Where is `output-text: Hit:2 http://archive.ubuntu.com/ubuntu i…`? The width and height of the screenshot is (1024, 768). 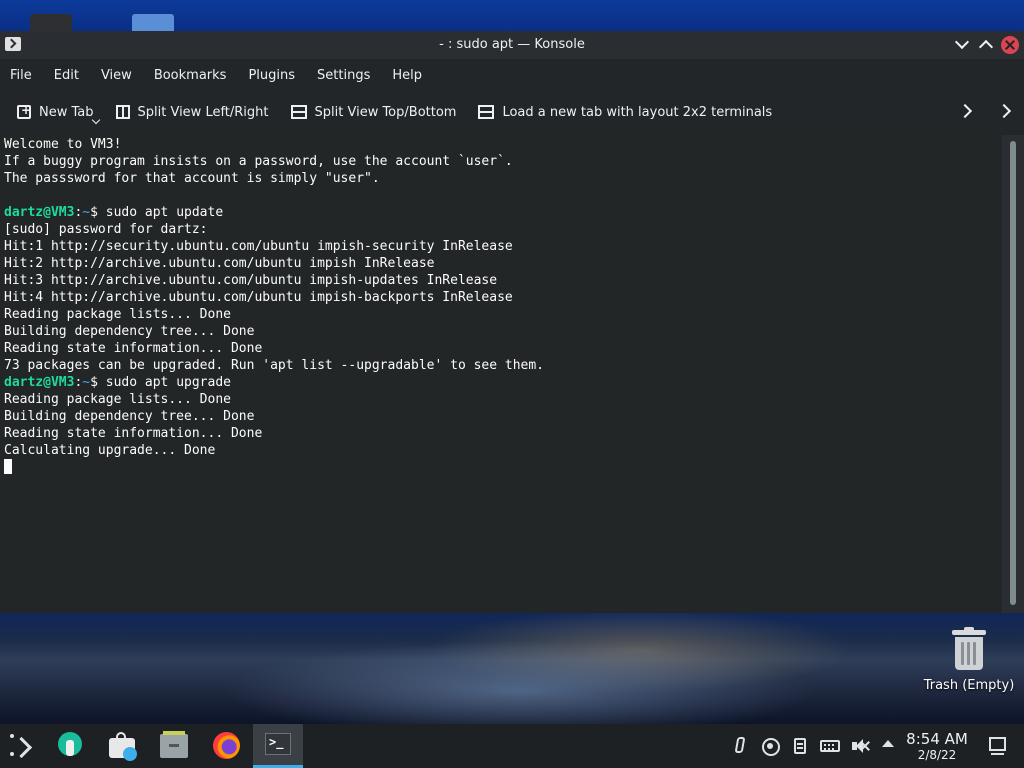 output-text: Hit:2 http://archive.ubuntu.com/ubuntu i… is located at coordinates (219, 263).